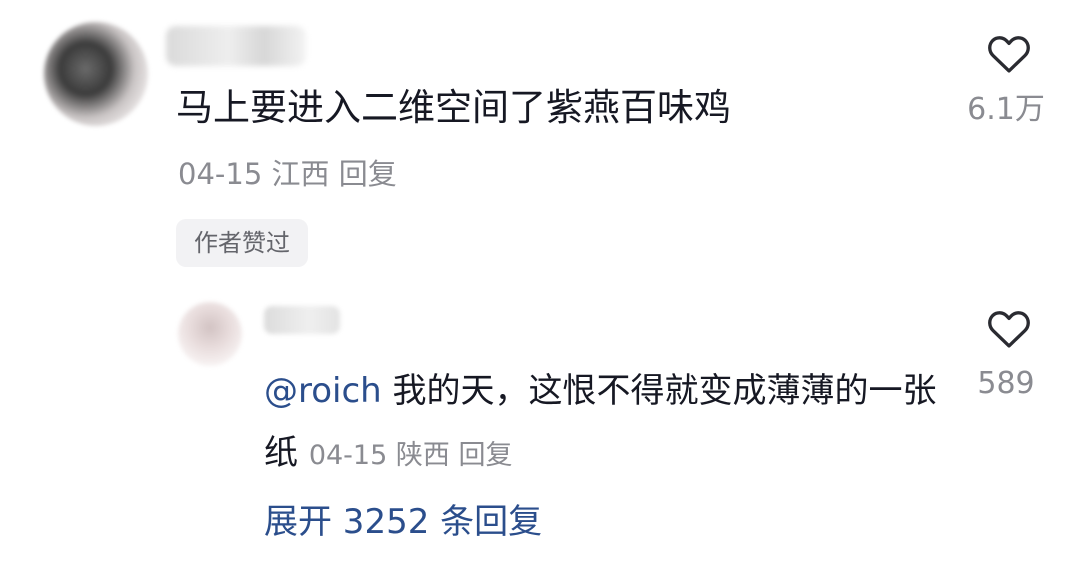 The height and width of the screenshot is (584, 1080). What do you see at coordinates (368, 174) in the screenshot?
I see `reply-button: 回复` at bounding box center [368, 174].